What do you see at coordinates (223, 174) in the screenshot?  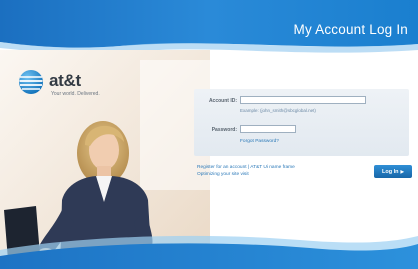 I see `optimizing-link: Optimizing your site visit` at bounding box center [223, 174].